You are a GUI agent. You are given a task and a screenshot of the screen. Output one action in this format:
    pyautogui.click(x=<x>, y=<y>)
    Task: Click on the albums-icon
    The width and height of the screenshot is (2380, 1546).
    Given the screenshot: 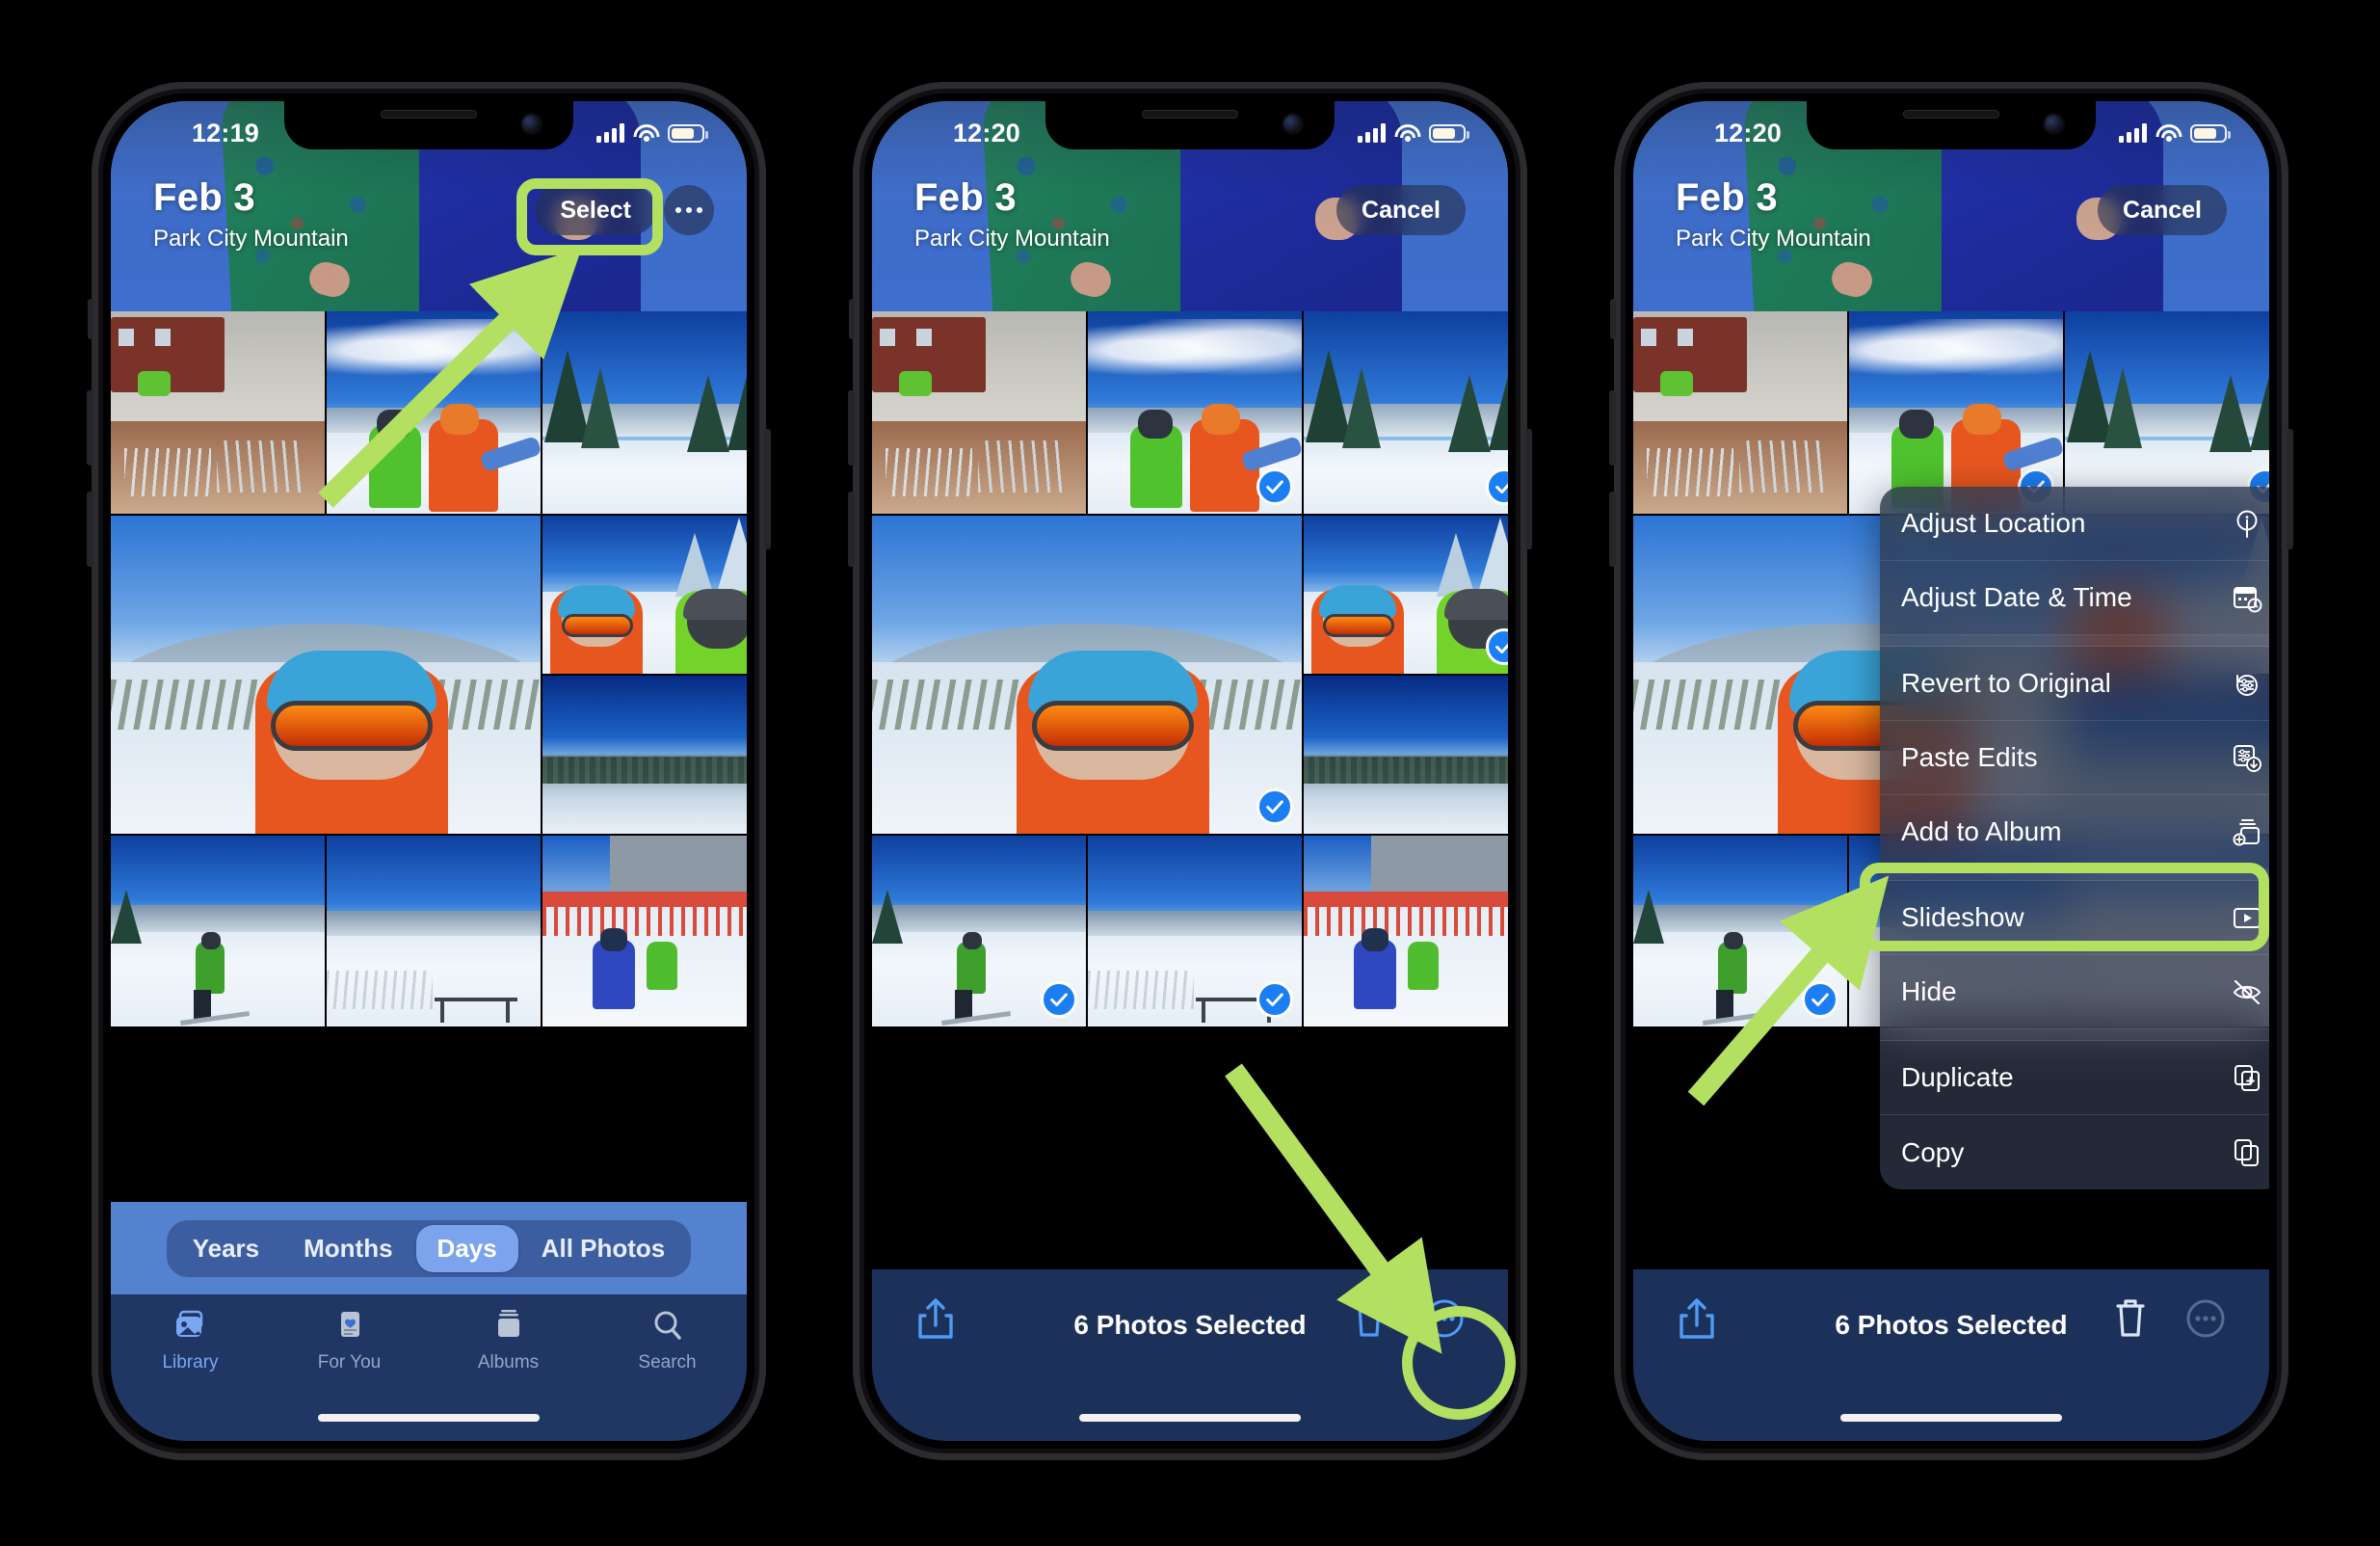 What is the action you would take?
    pyautogui.click(x=509, y=1327)
    